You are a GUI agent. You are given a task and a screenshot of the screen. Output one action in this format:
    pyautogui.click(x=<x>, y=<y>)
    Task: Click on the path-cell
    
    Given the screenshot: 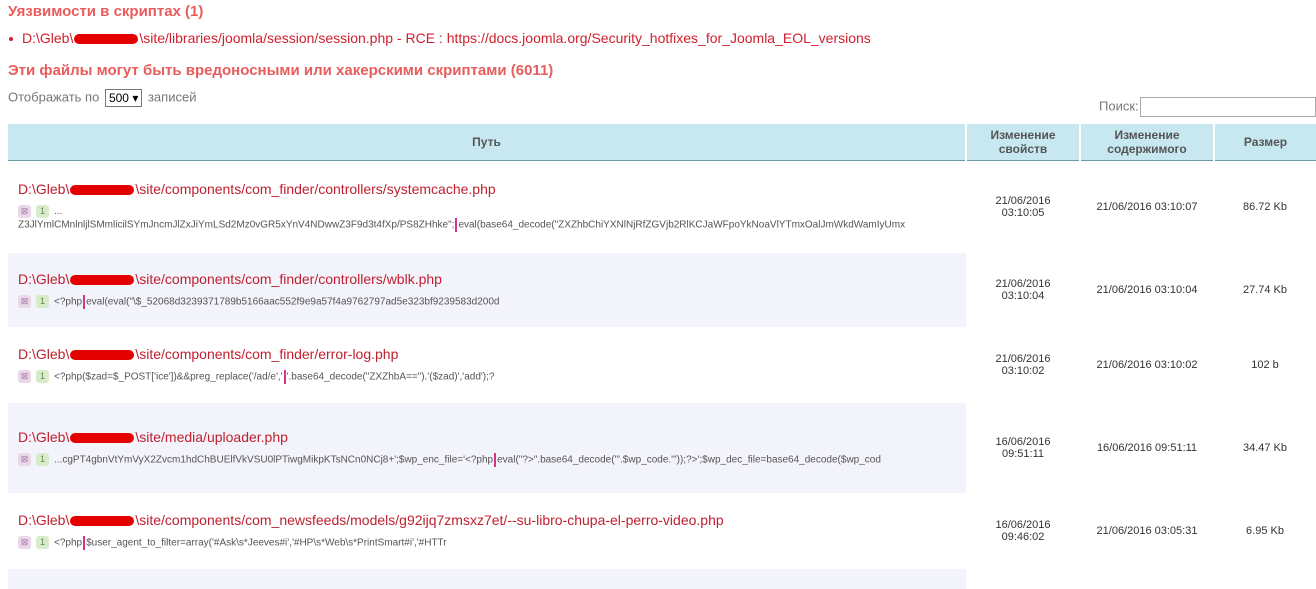 What is the action you would take?
    pyautogui.click(x=487, y=578)
    